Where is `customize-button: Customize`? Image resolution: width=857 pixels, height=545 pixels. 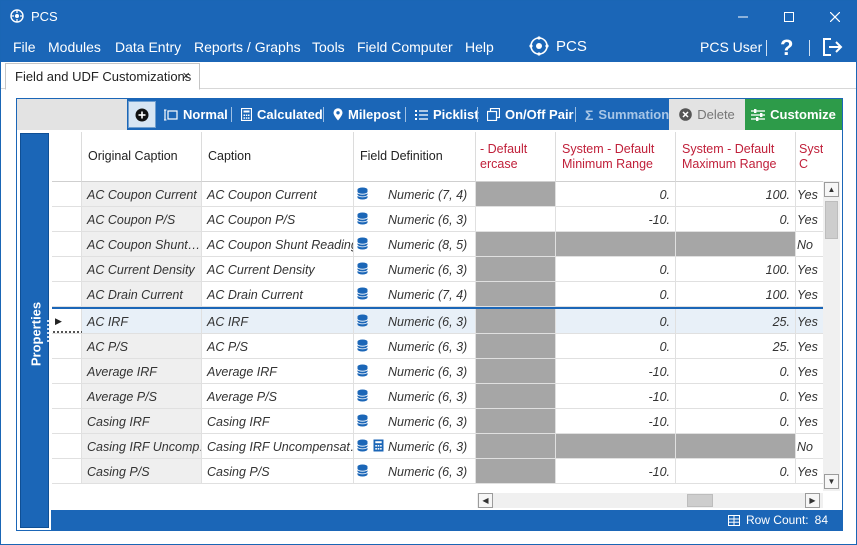 customize-button: Customize is located at coordinates (793, 114).